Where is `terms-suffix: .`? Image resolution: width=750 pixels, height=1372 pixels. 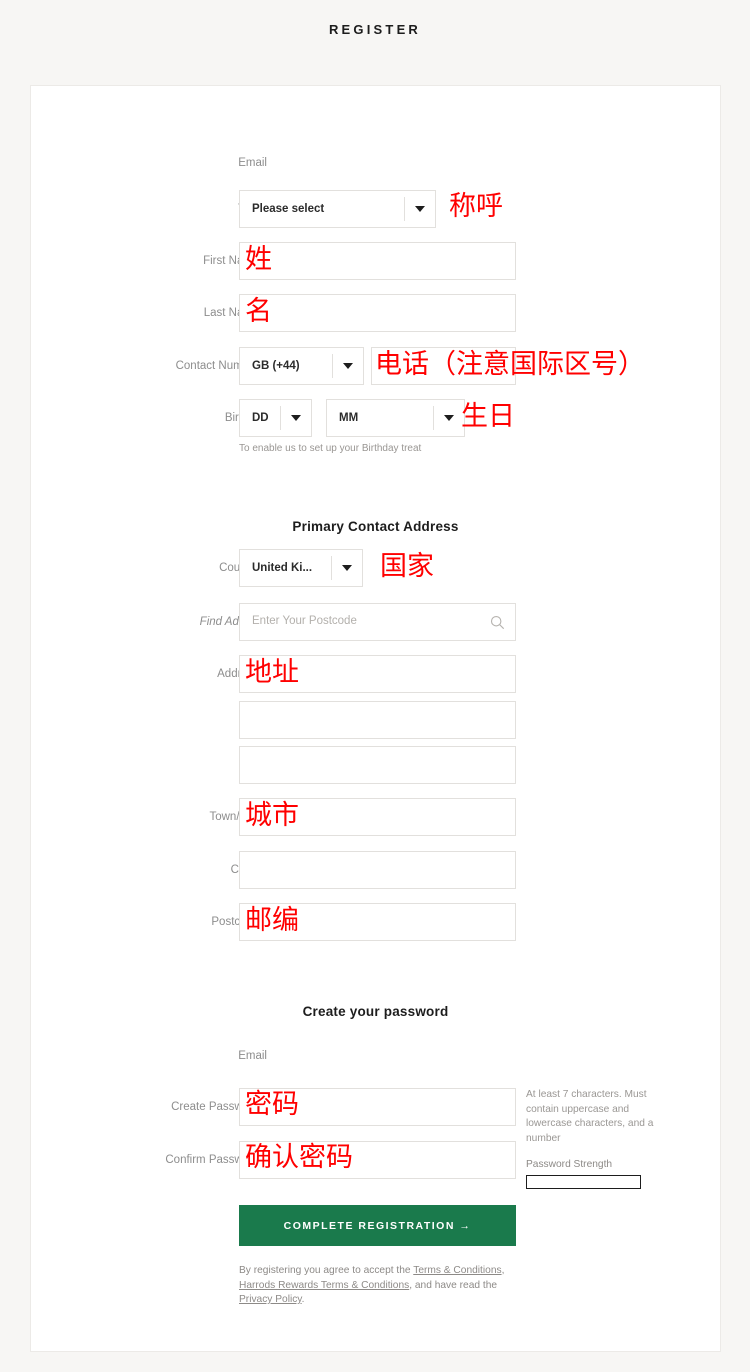
terms-suffix: . is located at coordinates (303, 1299).